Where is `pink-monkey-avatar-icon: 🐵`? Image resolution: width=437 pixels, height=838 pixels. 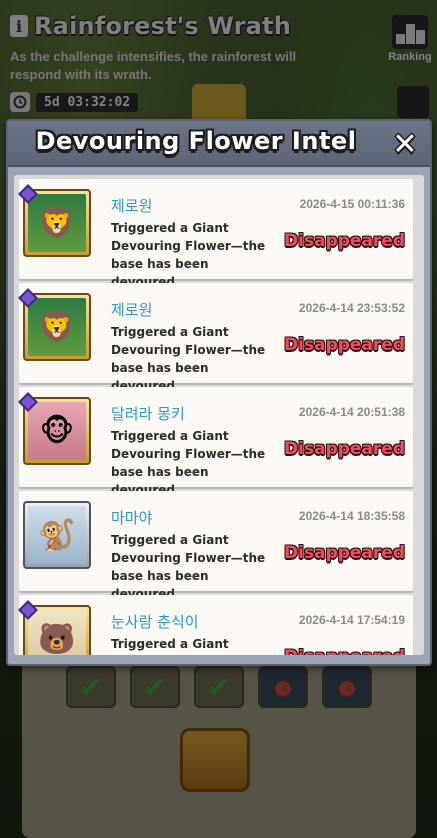
pink-monkey-avatar-icon: 🐵 is located at coordinates (57, 431).